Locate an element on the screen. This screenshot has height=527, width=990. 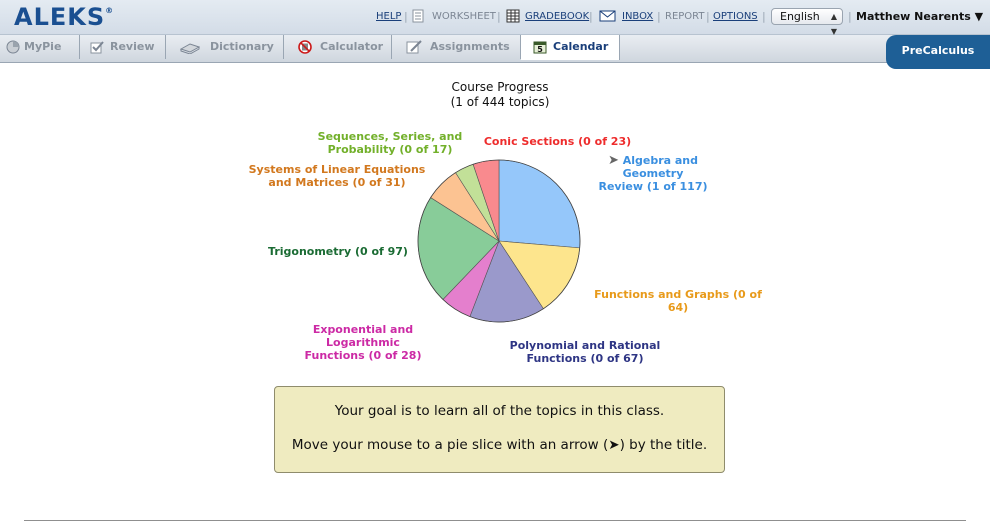
slice-label-line1: Sequences, Series, and is located at coordinates (390, 136).